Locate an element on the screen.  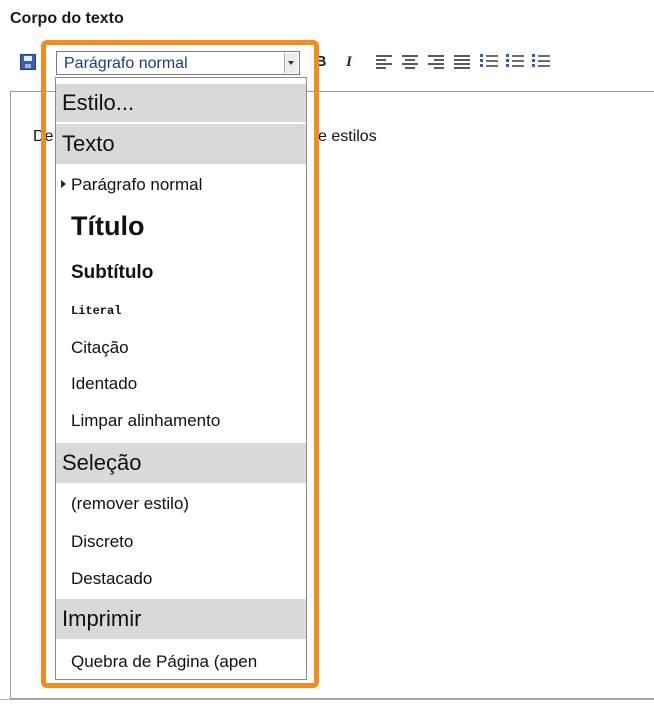
align-center-icon is located at coordinates (410, 62).